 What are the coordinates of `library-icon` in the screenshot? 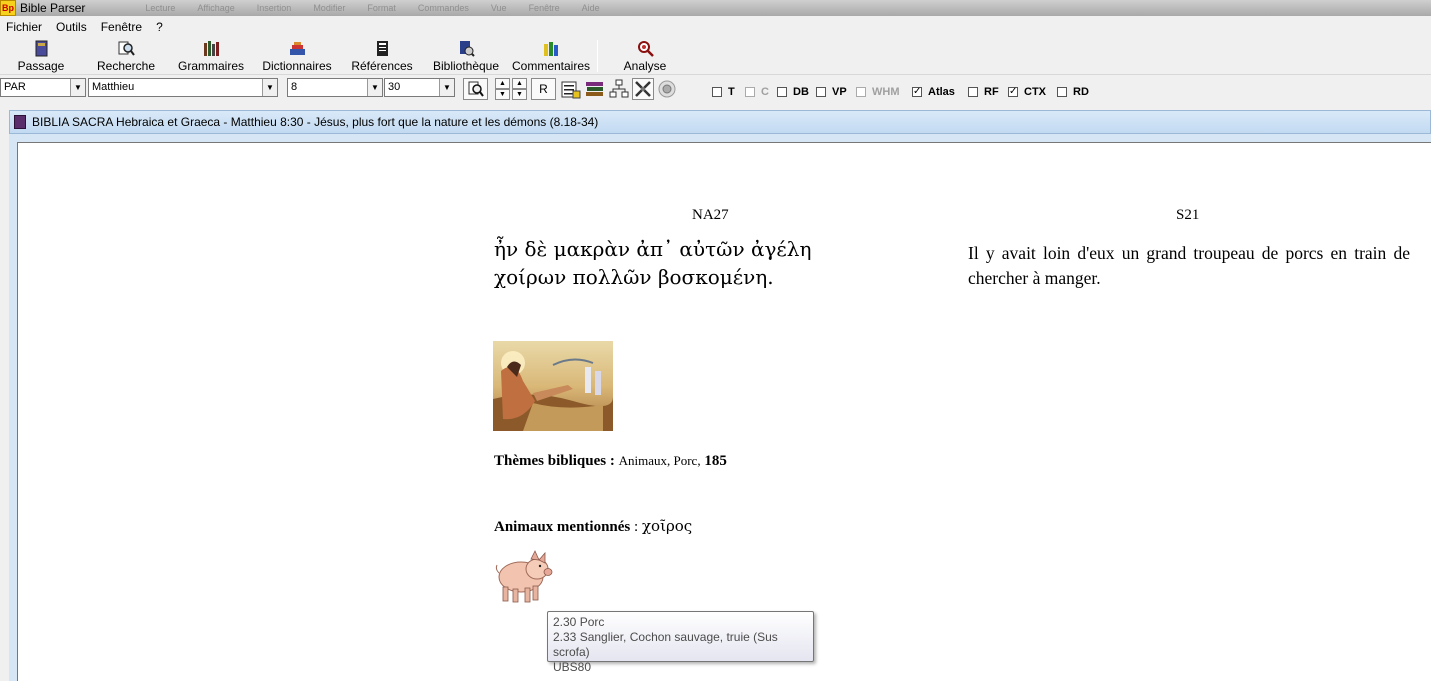 It's located at (467, 49).